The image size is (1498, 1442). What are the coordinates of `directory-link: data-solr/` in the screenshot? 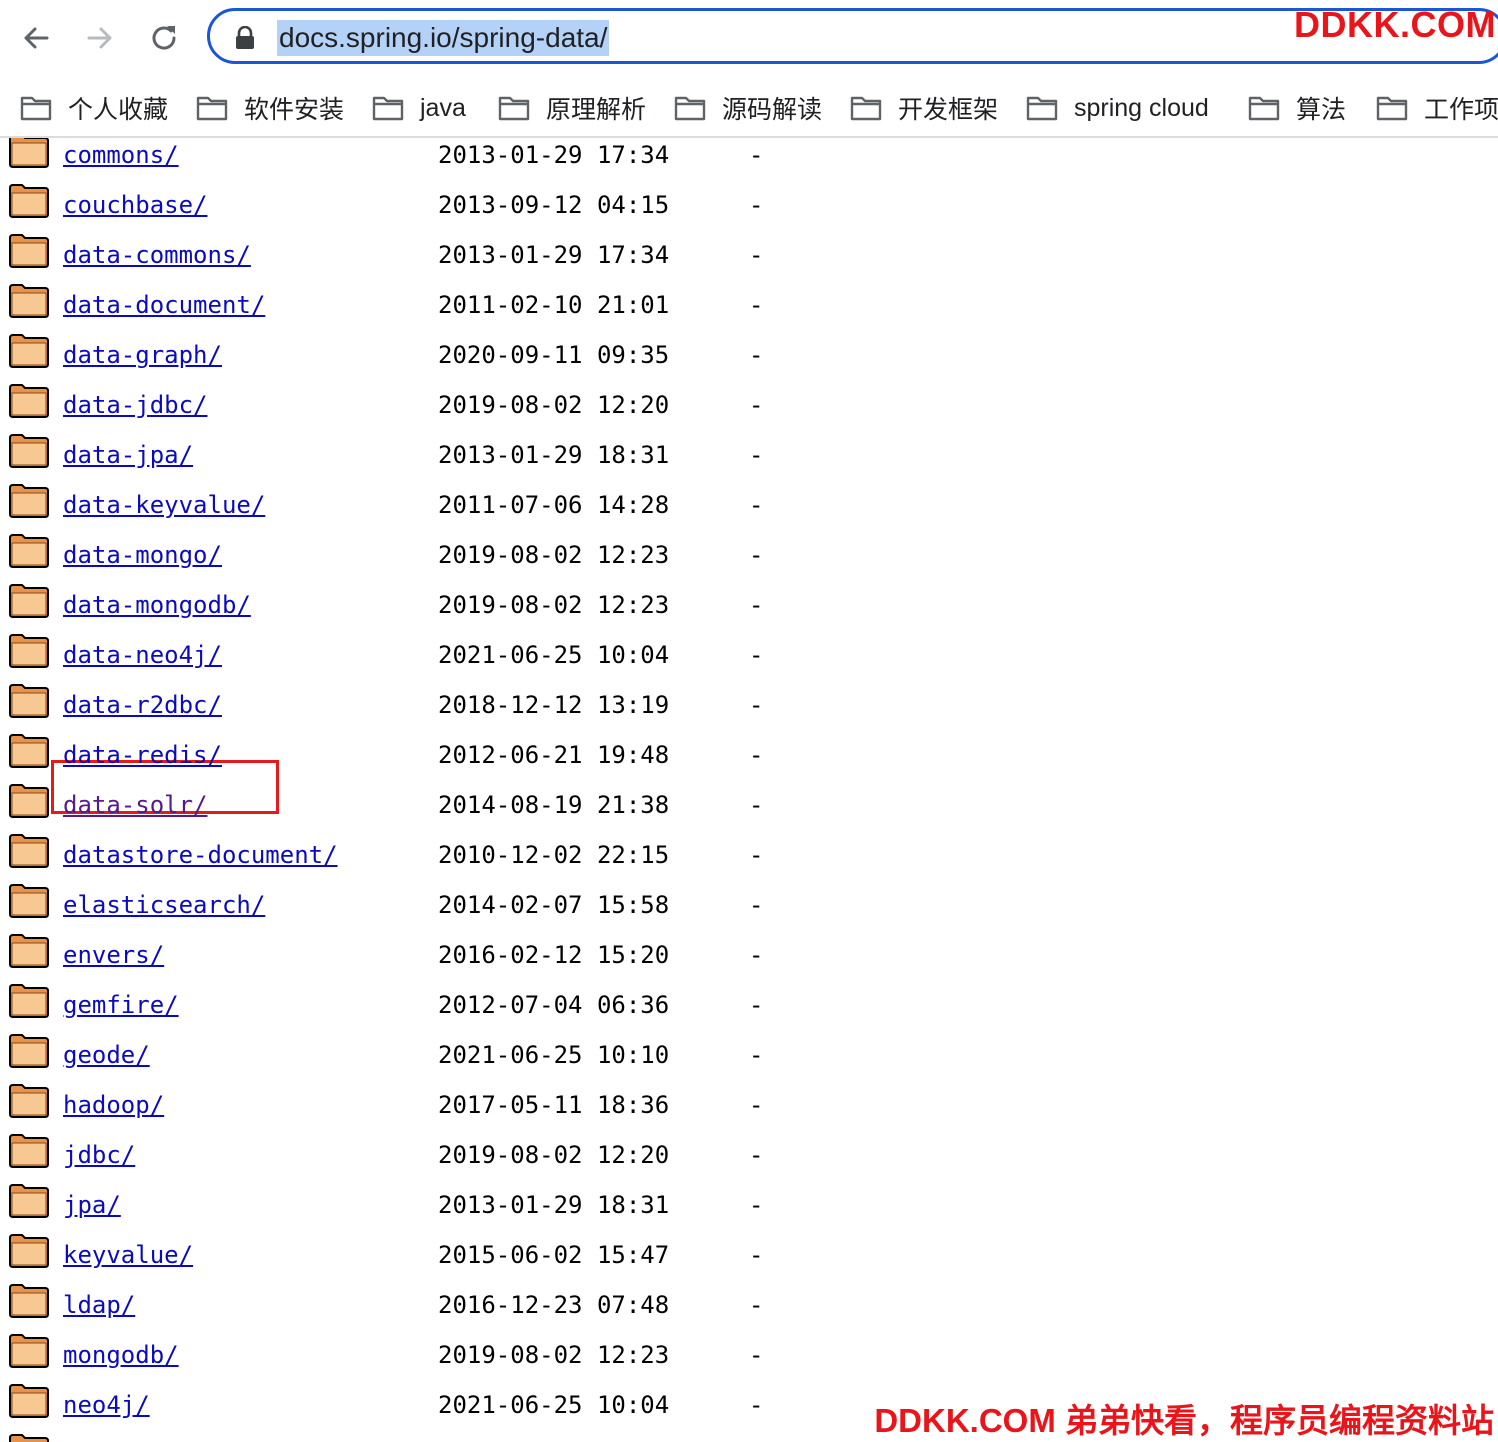 It's located at (135, 805).